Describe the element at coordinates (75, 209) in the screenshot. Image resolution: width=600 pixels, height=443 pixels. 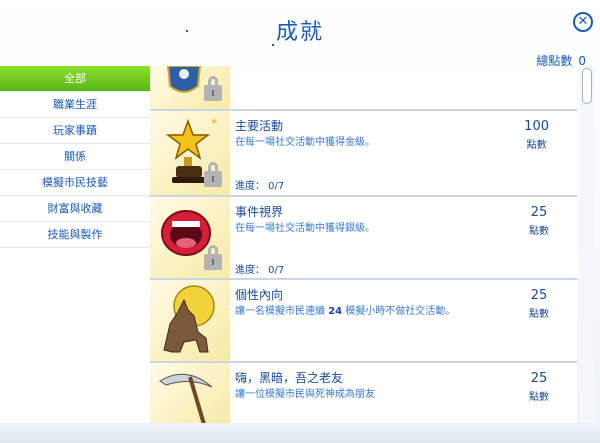
I see `sidebar-item-wealth-collections: 財富與收藏` at that location.